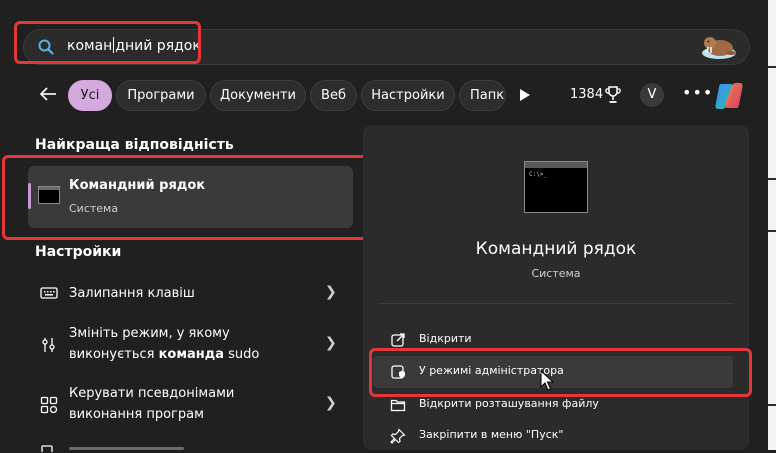  I want to click on search-typed: коман, so click(90, 46).